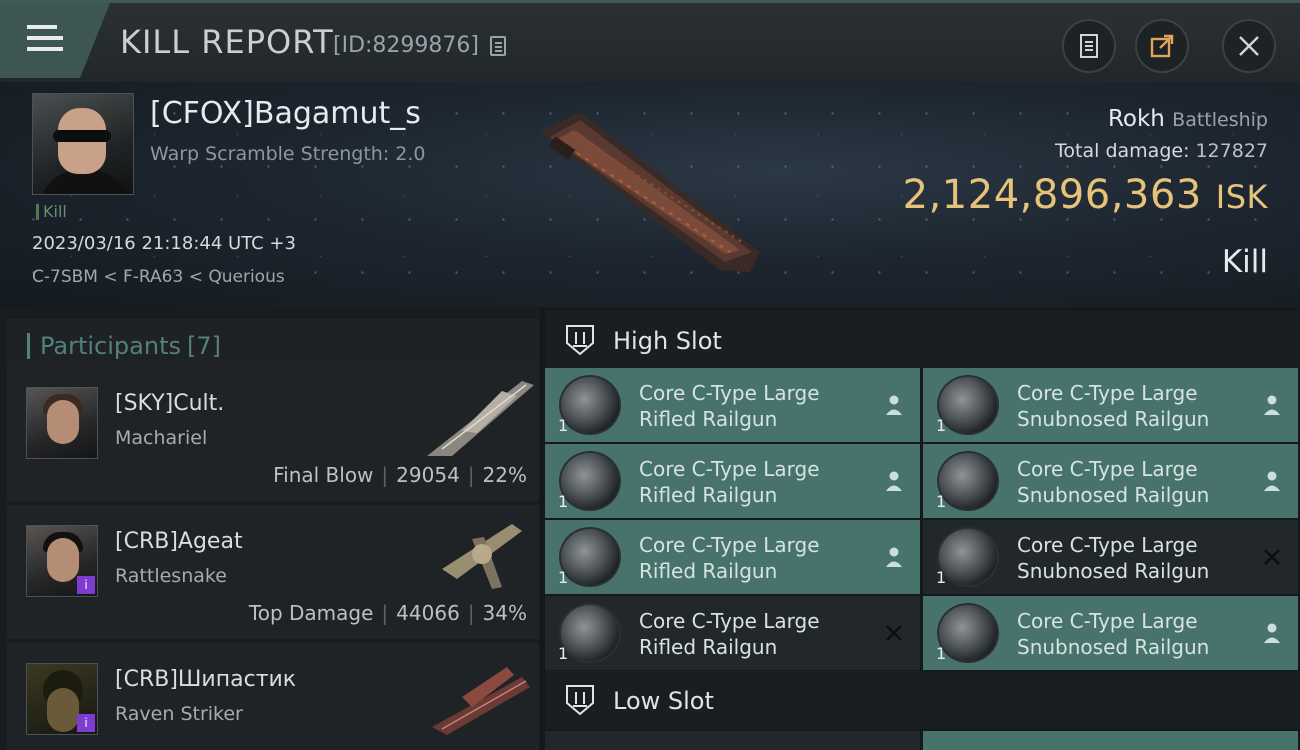 Image resolution: width=1300 pixels, height=750 pixels. Describe the element at coordinates (206, 679) in the screenshot. I see `participant-name: [CRB]Шипастик` at that location.